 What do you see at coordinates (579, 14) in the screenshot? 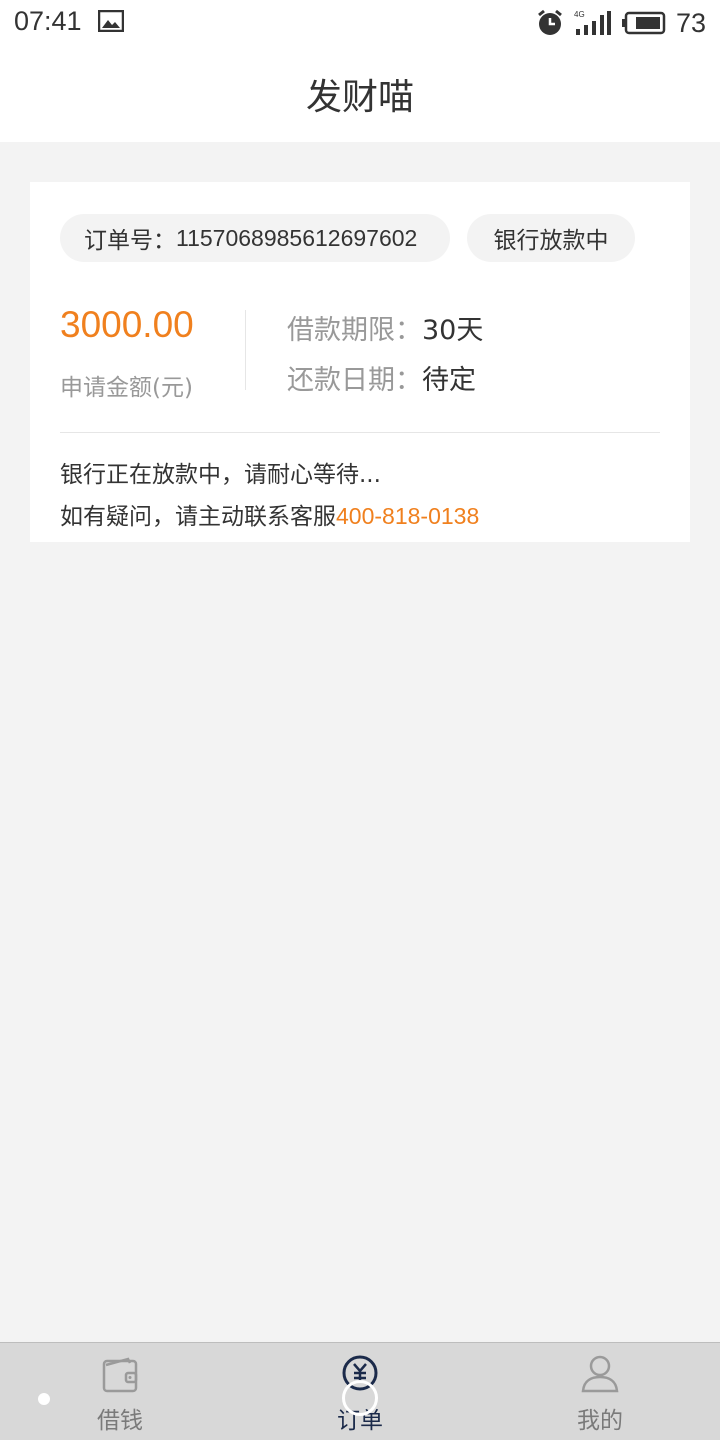
I see `network-type: 4G` at bounding box center [579, 14].